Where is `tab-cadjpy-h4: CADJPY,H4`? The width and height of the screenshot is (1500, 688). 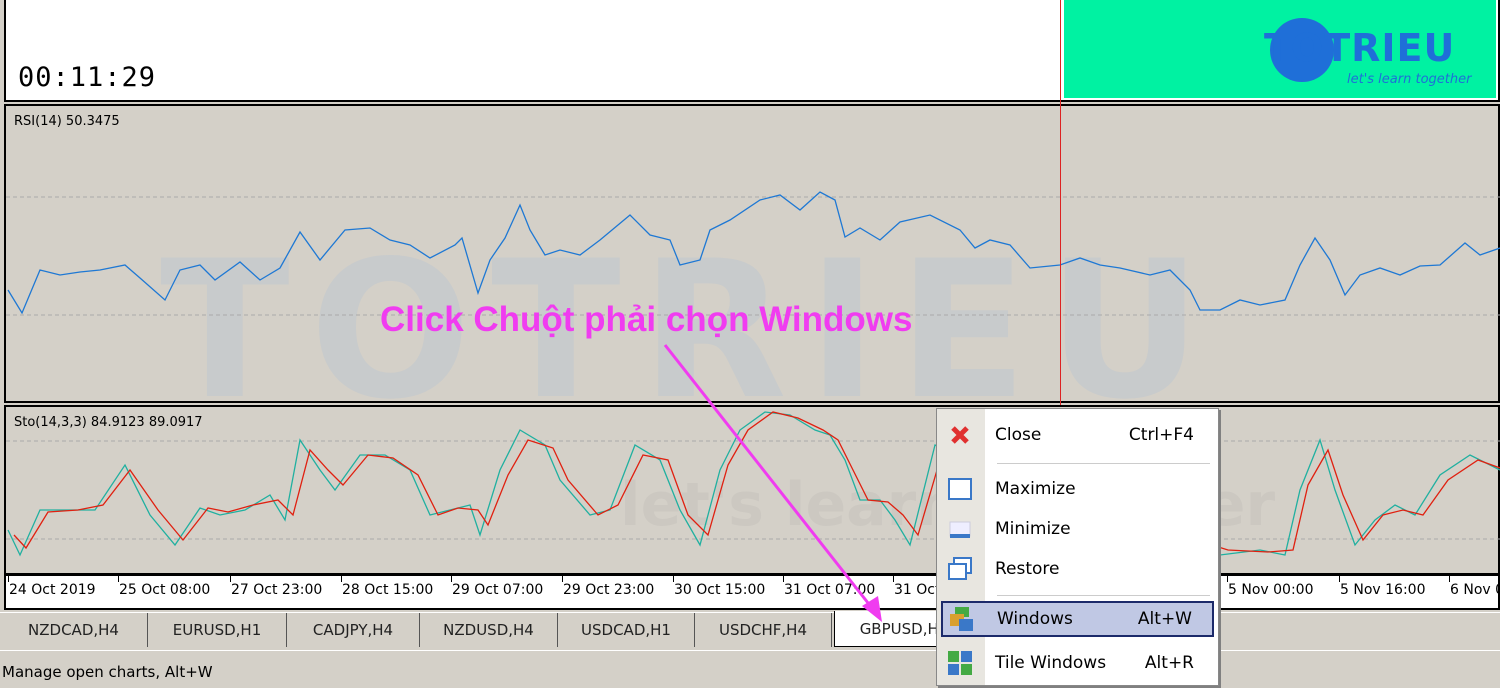
tab-cadjpy-h4: CADJPY,H4 is located at coordinates (353, 630).